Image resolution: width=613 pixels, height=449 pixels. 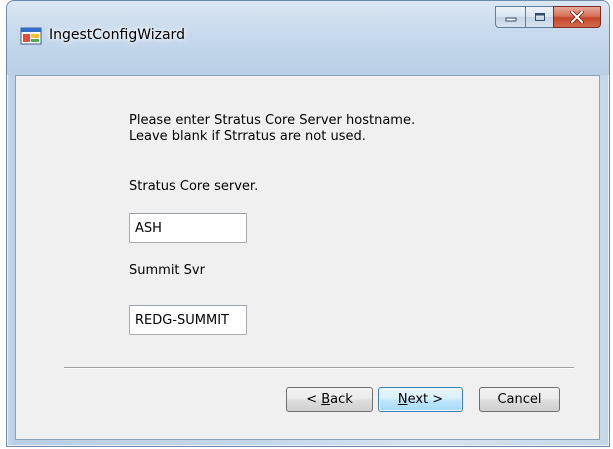 I want to click on caption-buttons, so click(x=548, y=18).